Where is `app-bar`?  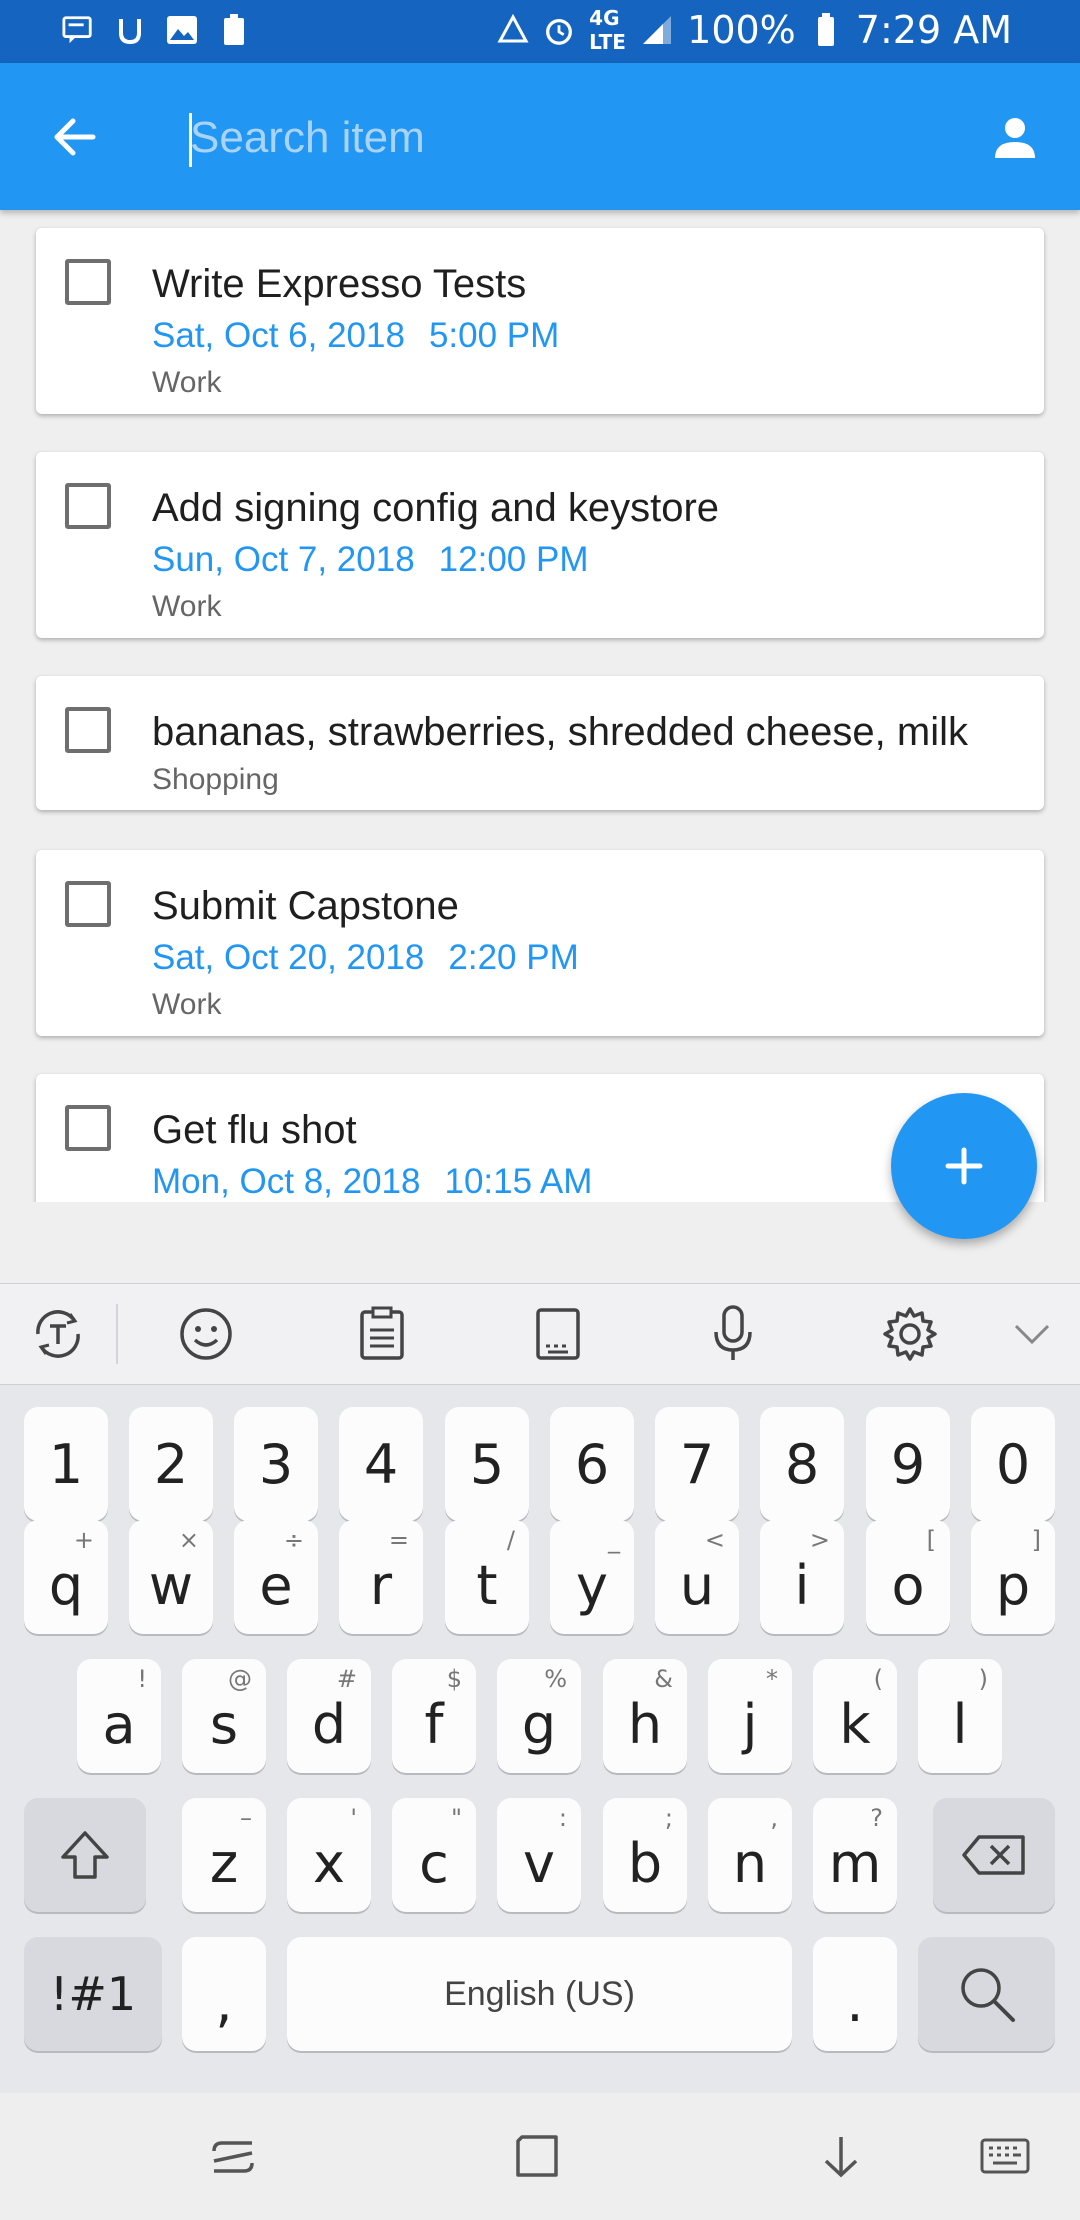
app-bar is located at coordinates (540, 136).